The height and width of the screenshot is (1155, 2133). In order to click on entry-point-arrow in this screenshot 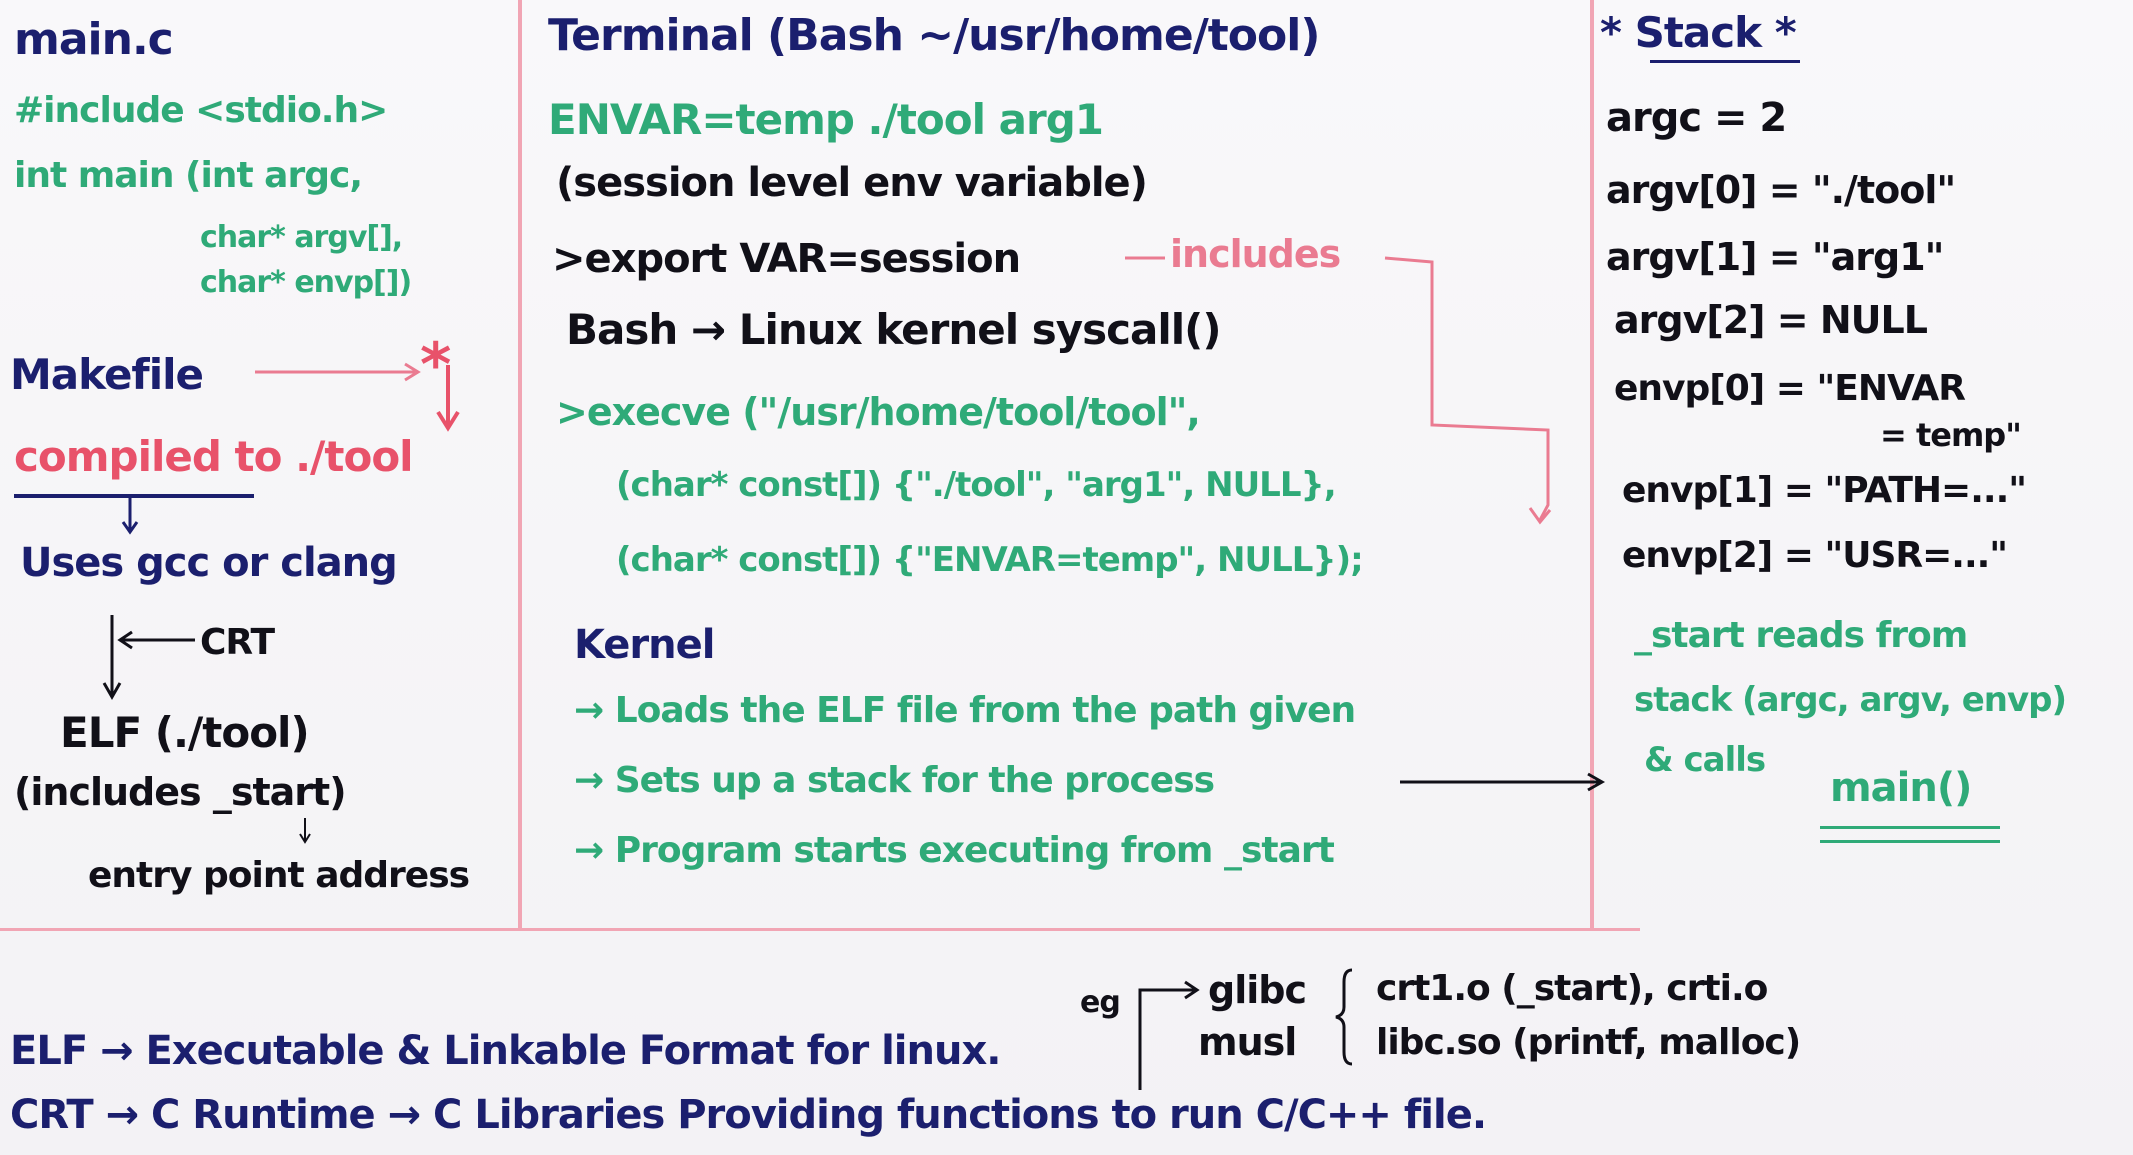, I will do `click(305, 831)`.